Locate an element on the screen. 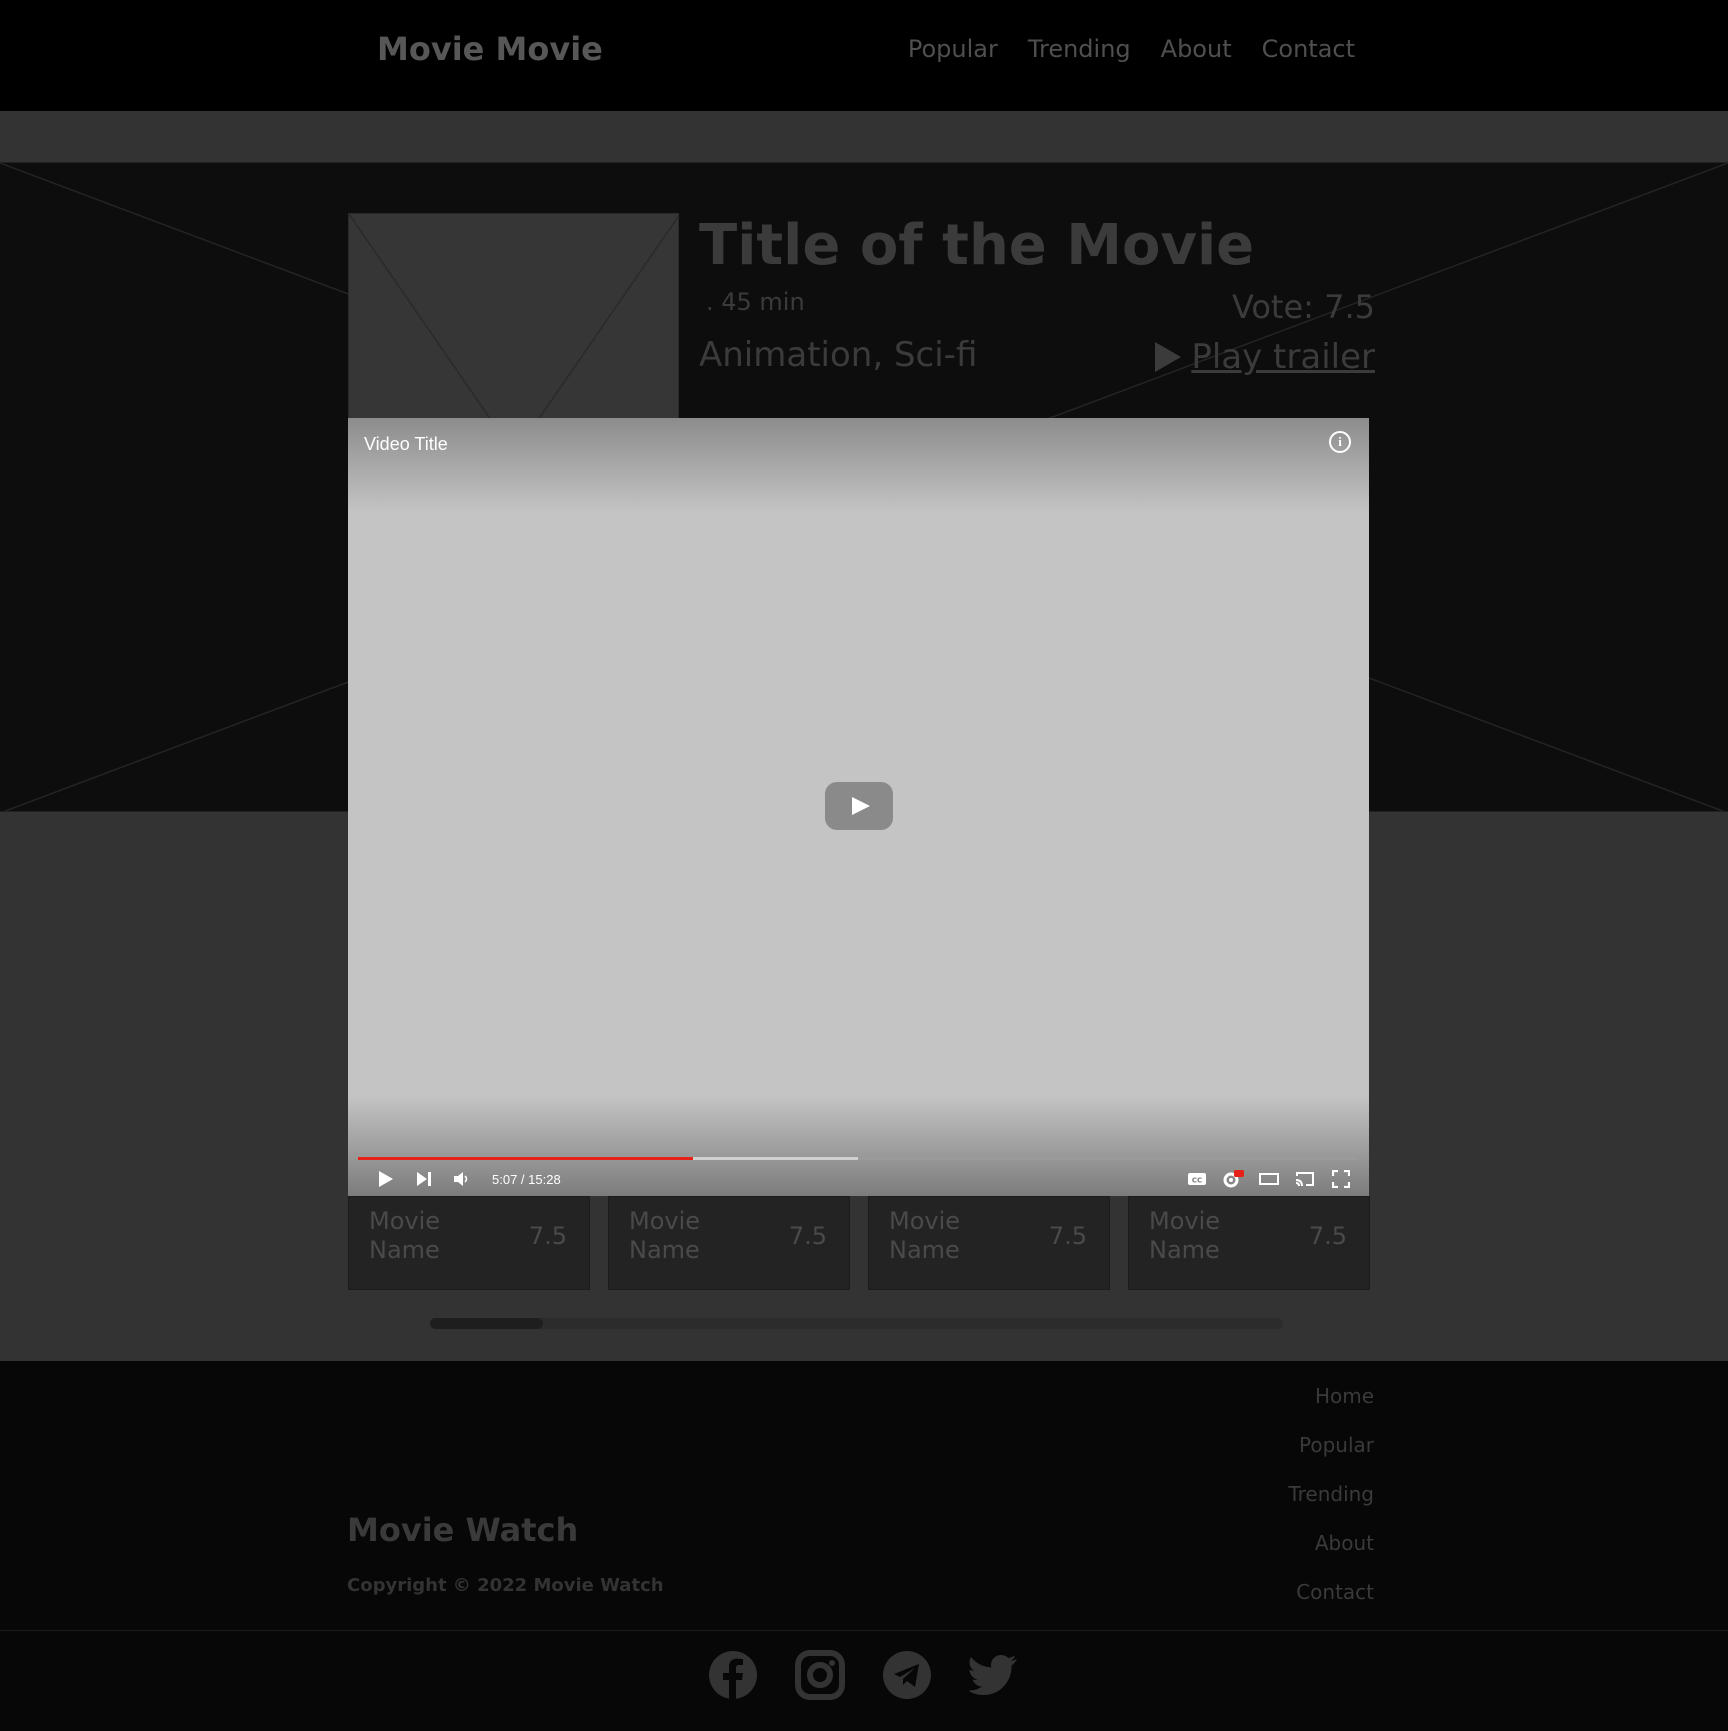 The image size is (1728, 1731). player-controls-right: CC is located at coordinates (1269, 1179).